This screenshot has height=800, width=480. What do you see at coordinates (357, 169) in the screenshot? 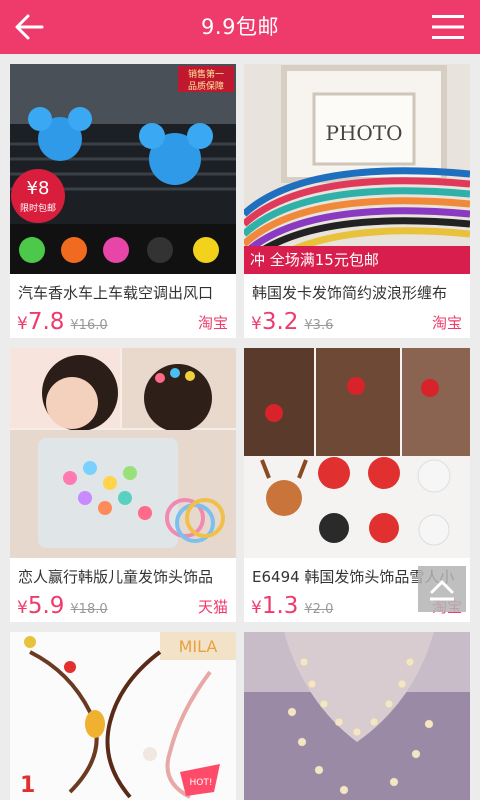
I see `product-image: PHOTO 冲 全场满15元包邮` at bounding box center [357, 169].